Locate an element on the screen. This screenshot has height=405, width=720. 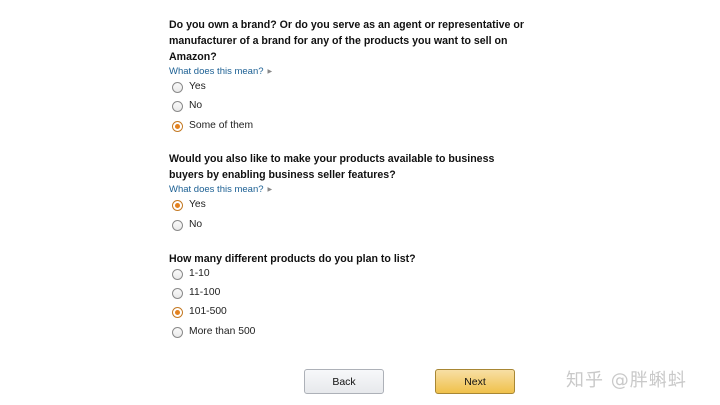
radio-option-brand-some: Some of them is located at coordinates (212, 126).